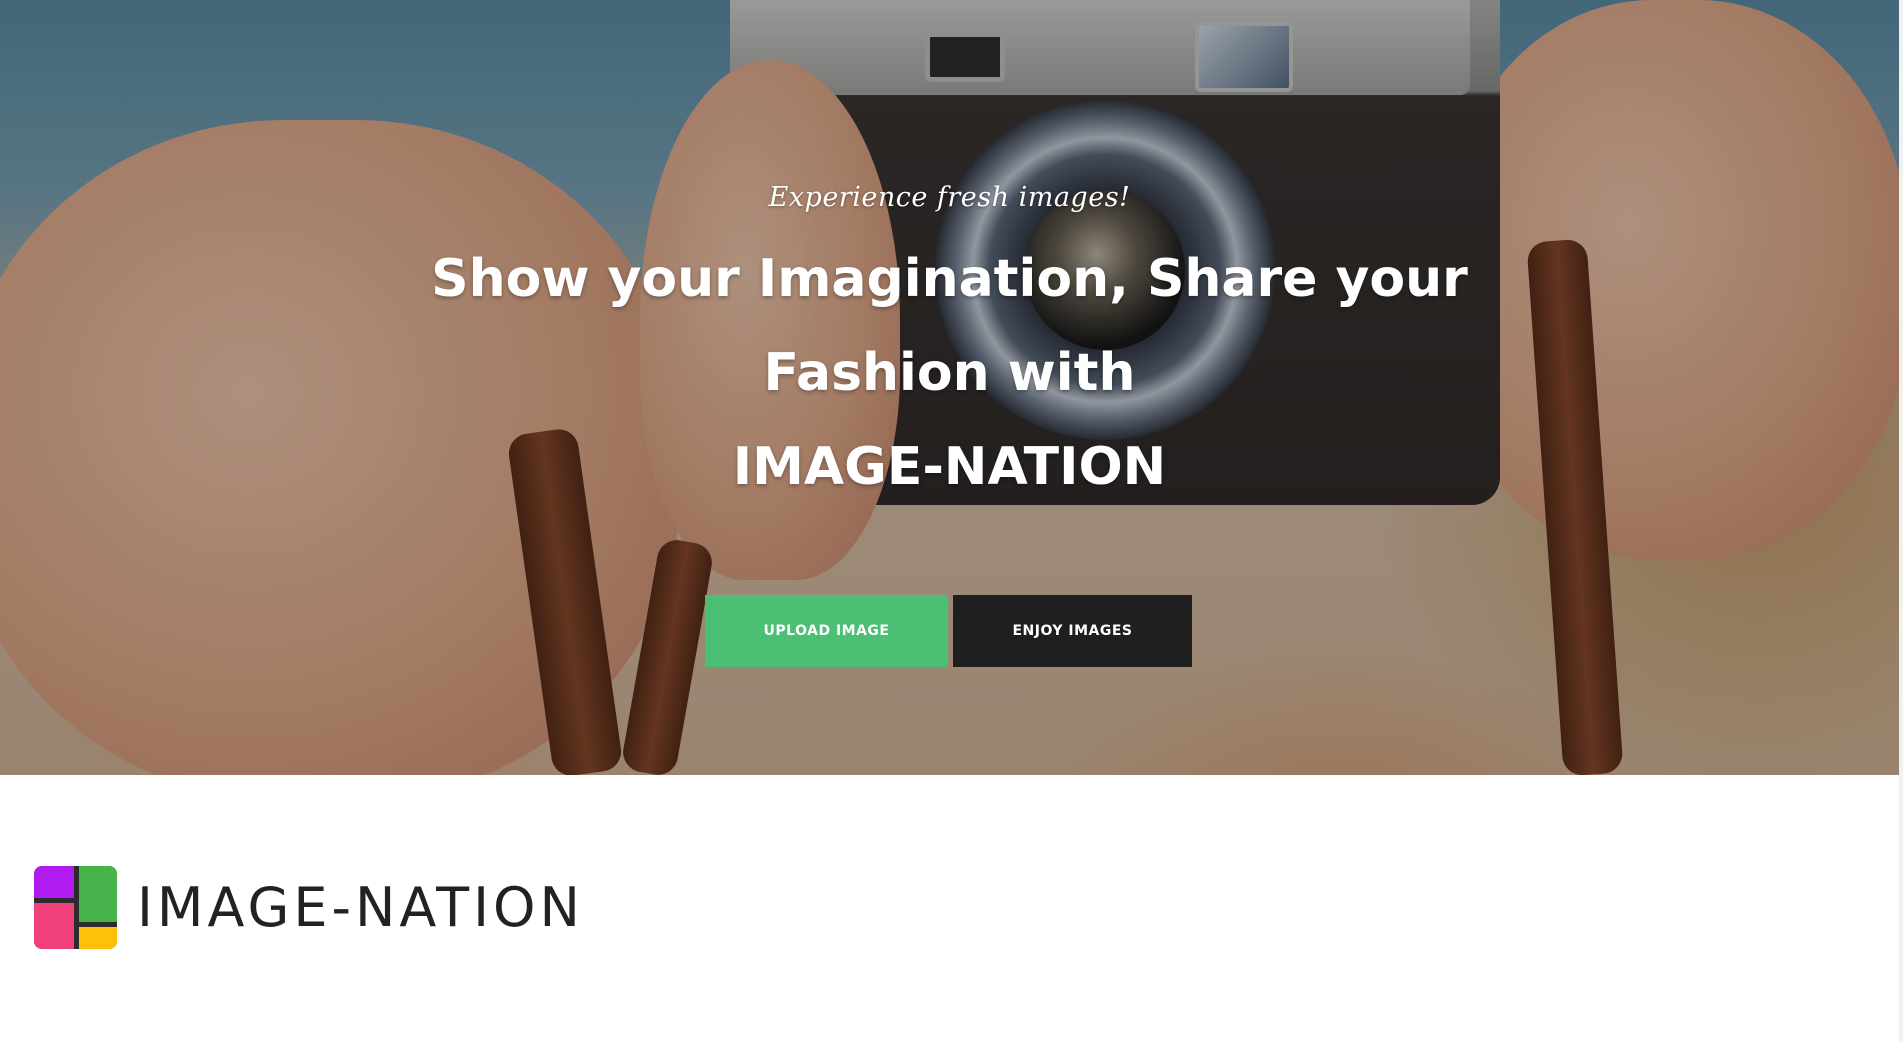 This screenshot has width=1903, height=1042. I want to click on four-square-logo-icon, so click(75, 907).